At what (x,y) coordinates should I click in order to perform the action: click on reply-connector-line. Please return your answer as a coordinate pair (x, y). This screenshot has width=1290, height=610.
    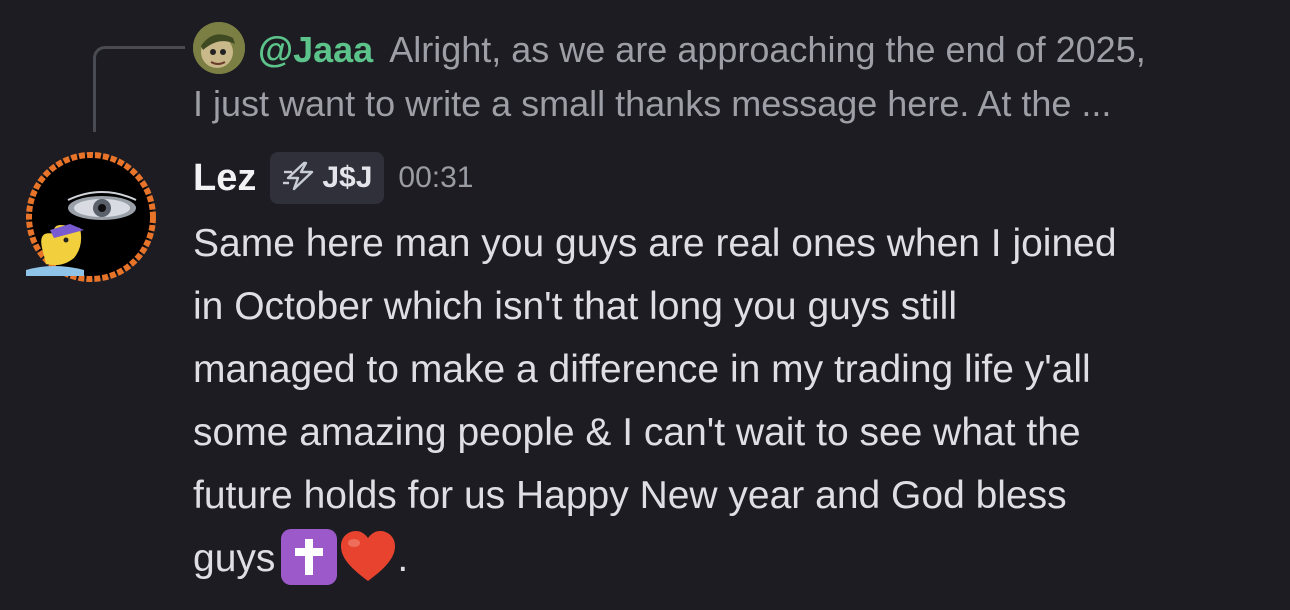
    Looking at the image, I should click on (139, 89).